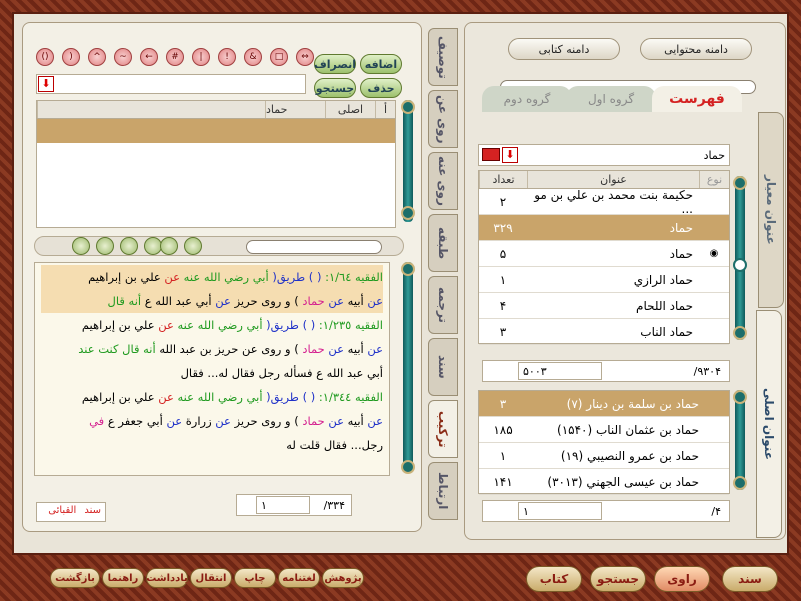  I want to click on symbol-hash-button: #, so click(175, 57).